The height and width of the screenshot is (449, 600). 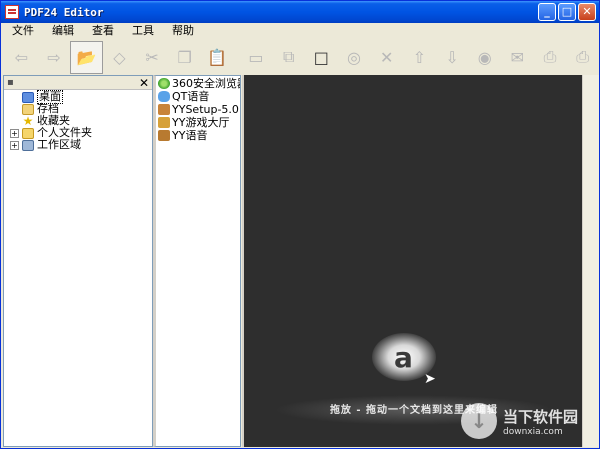 I want to click on pane-header: ▪ ✕, so click(x=78, y=83).